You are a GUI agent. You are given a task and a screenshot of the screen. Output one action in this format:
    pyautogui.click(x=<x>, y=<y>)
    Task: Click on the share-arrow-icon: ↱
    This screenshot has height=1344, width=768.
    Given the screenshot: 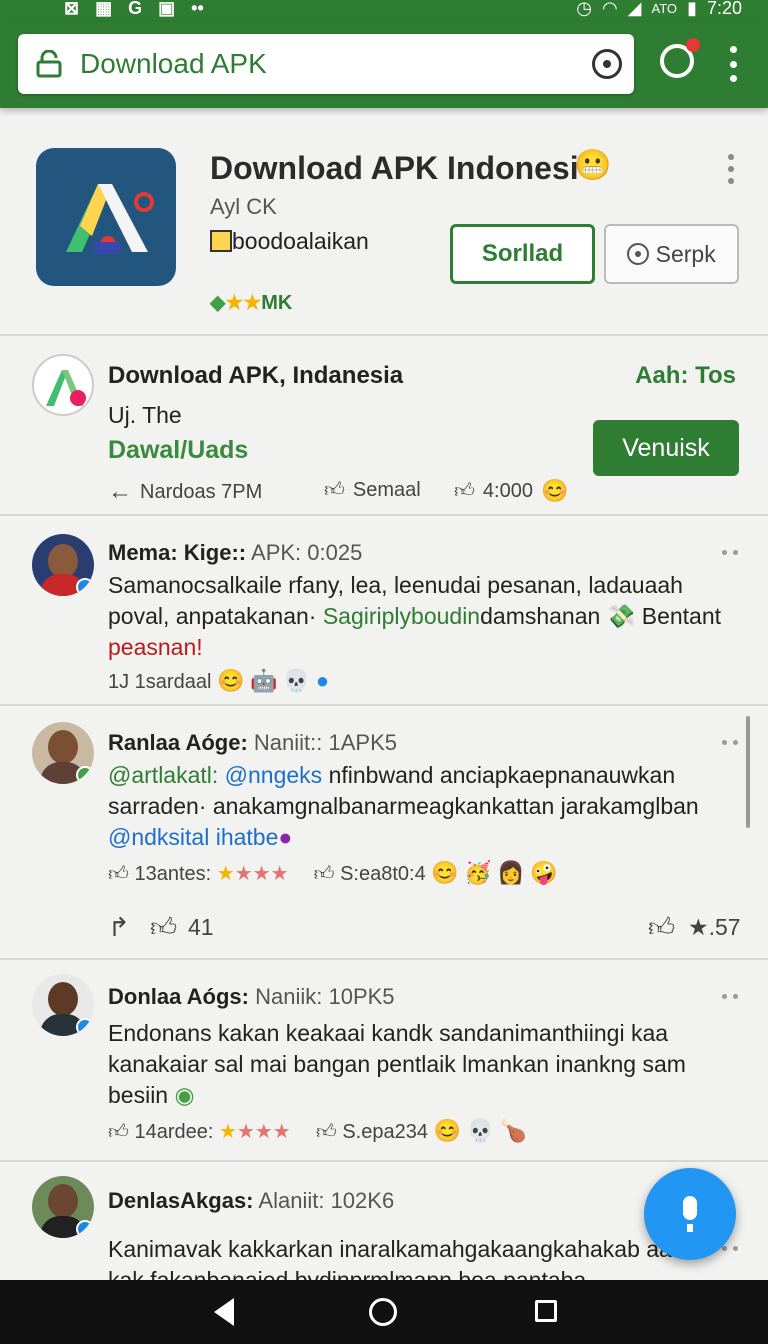 What is the action you would take?
    pyautogui.click(x=119, y=927)
    